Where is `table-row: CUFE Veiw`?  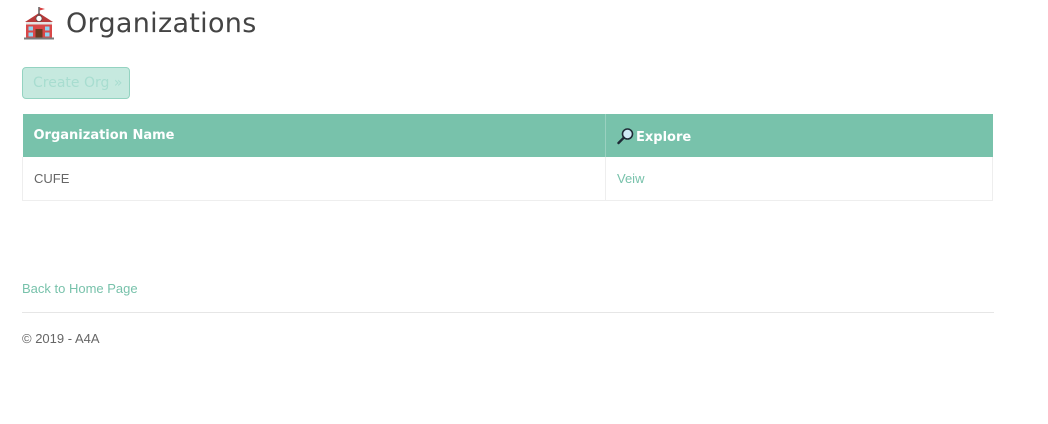
table-row: CUFE Veiw is located at coordinates (507, 179).